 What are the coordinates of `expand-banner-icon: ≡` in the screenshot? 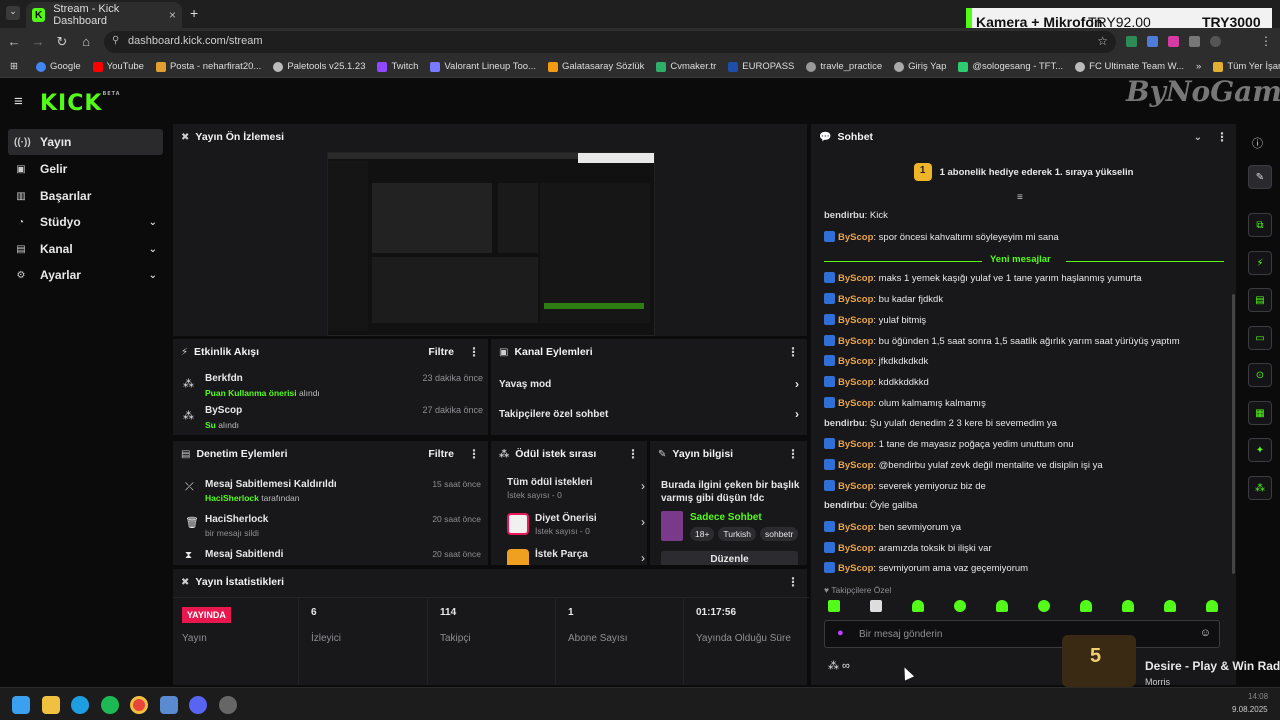 It's located at (1020, 197).